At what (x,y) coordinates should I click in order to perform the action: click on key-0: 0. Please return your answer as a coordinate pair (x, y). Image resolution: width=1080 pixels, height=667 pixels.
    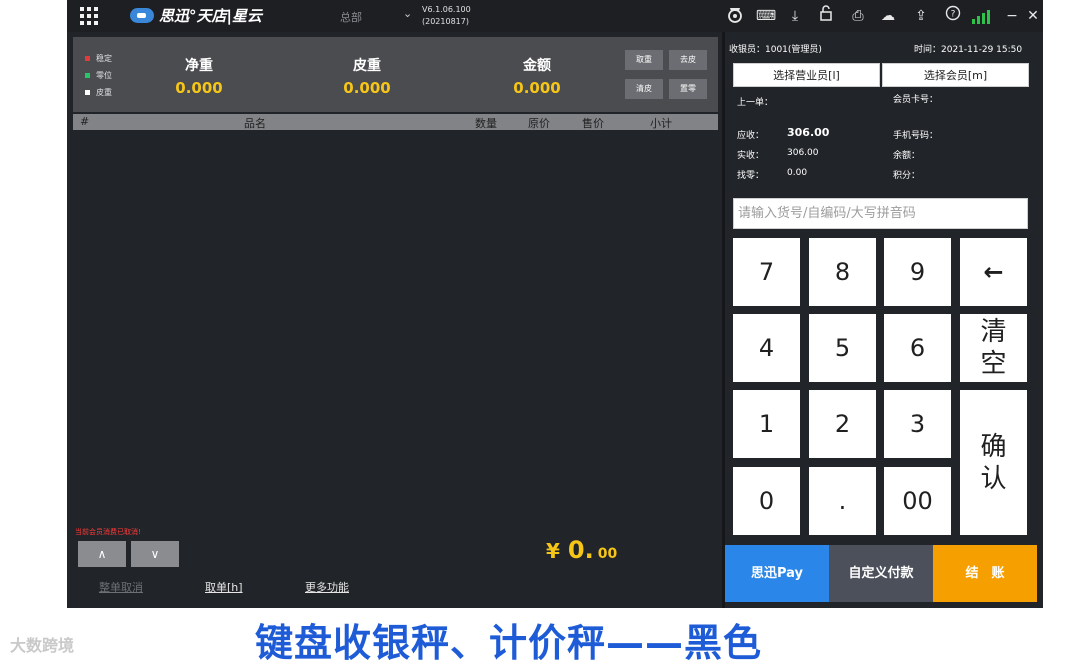
    Looking at the image, I should click on (766, 501).